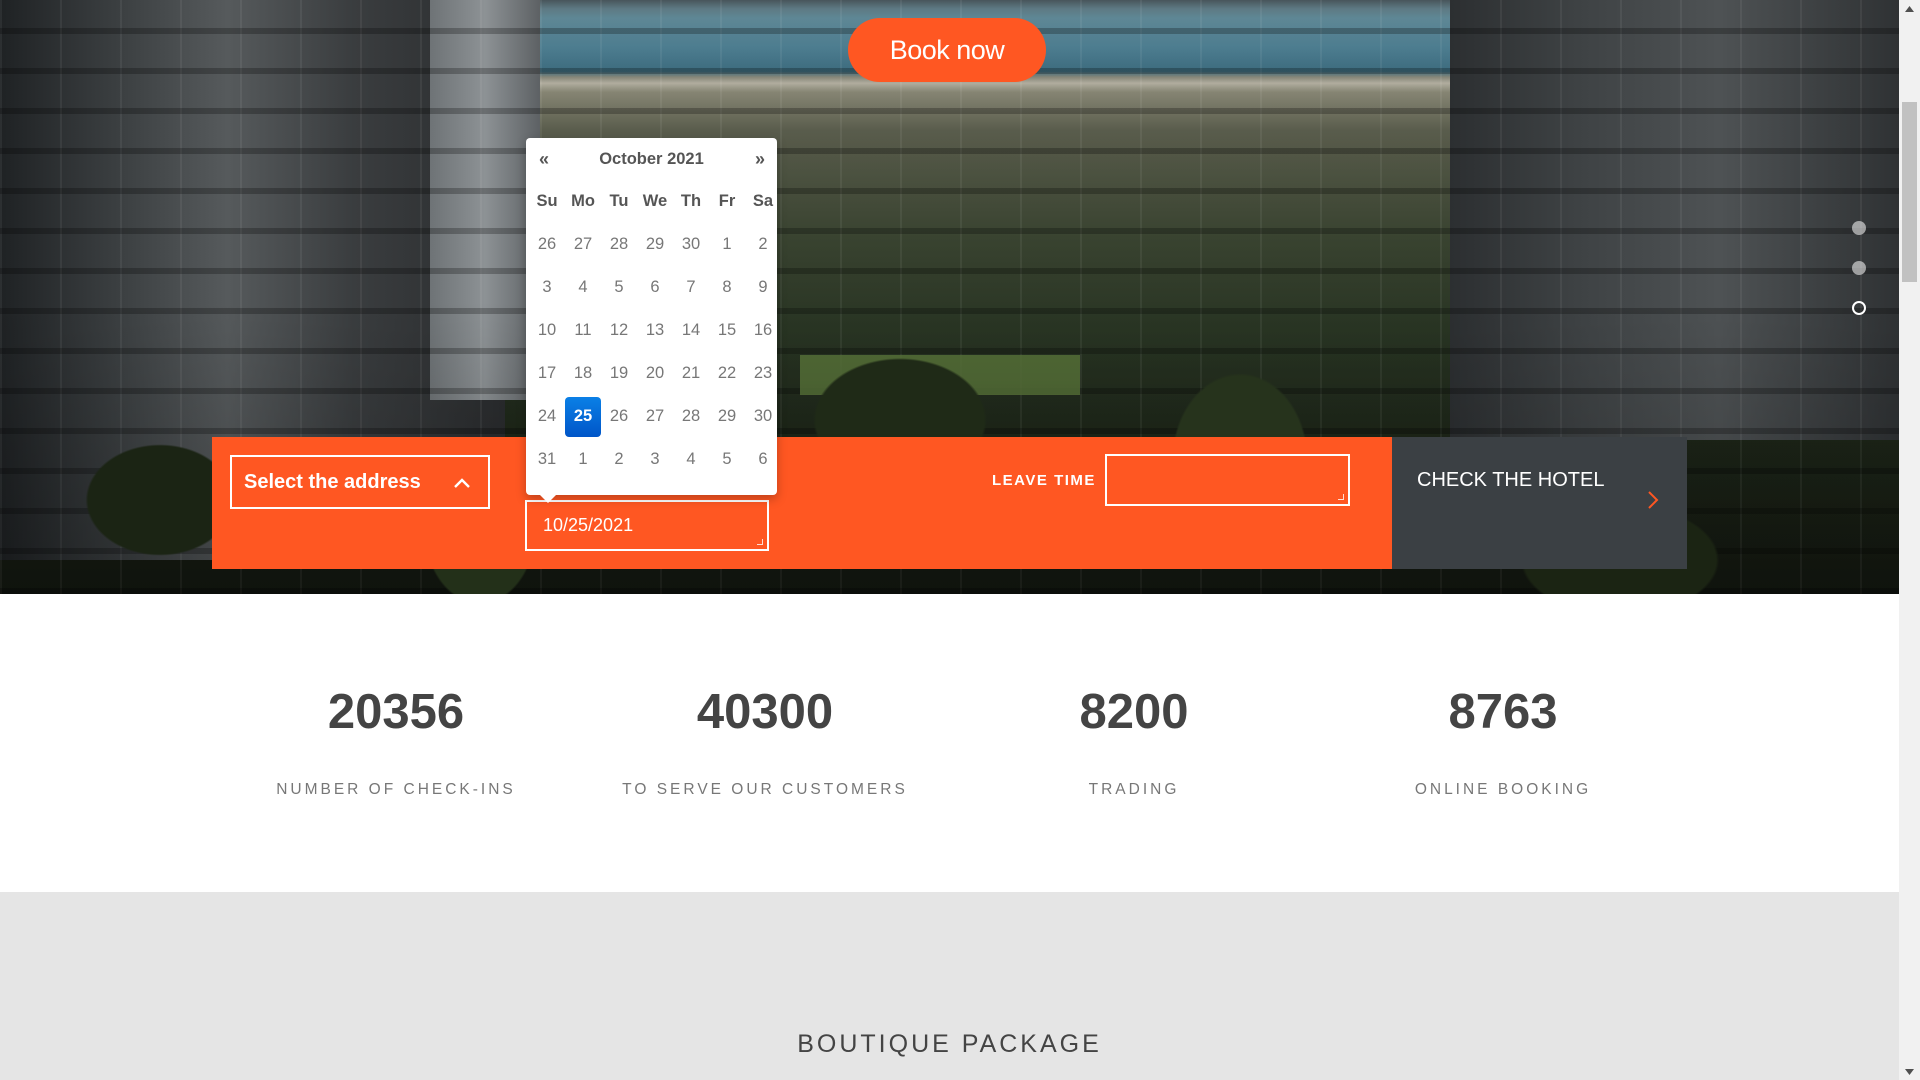  I want to click on triangle-up-icon, so click(1909, 8).